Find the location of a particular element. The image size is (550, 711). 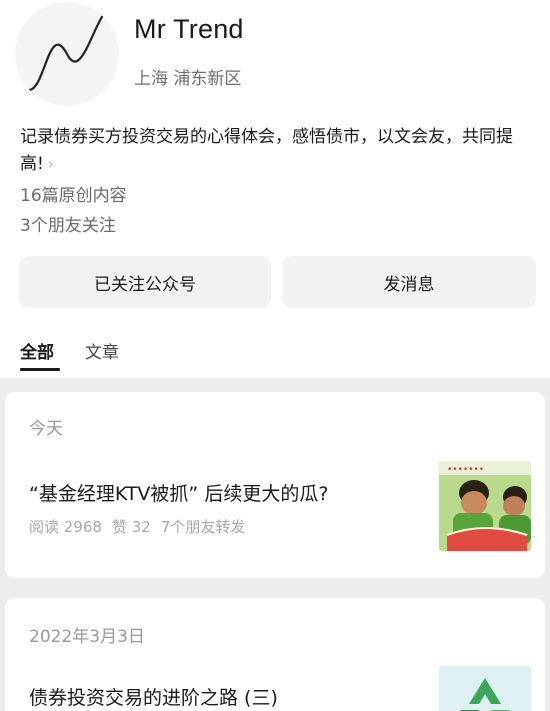

account-bio: 记录债券买方投资交易的心得体会，感悟债市，以文会友，共同提高! › is located at coordinates (276, 151).